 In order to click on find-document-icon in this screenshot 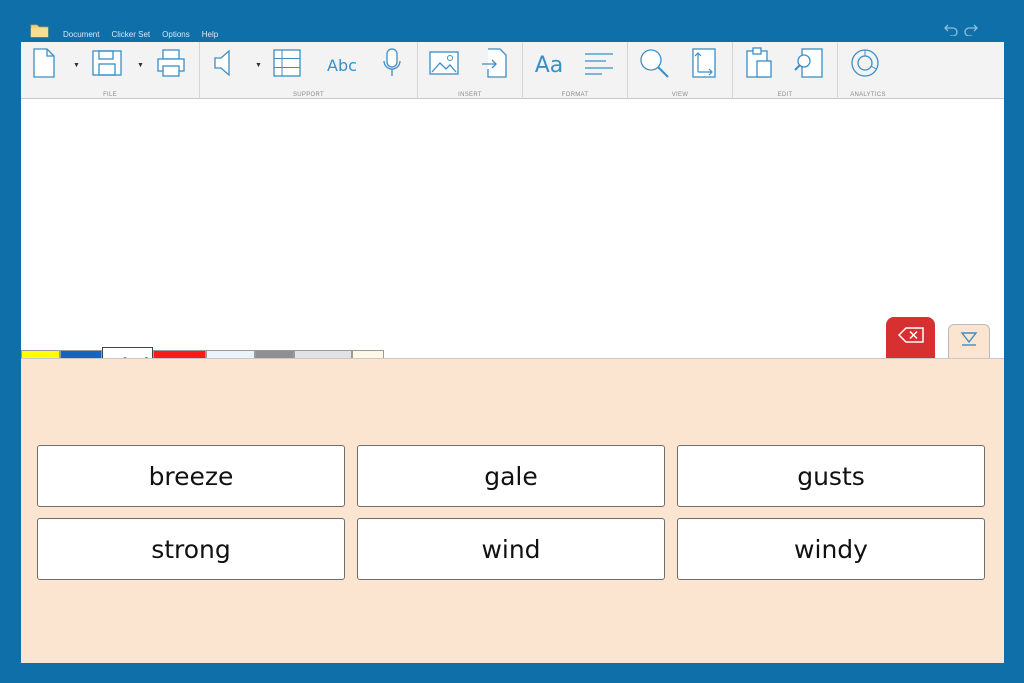, I will do `click(809, 65)`.